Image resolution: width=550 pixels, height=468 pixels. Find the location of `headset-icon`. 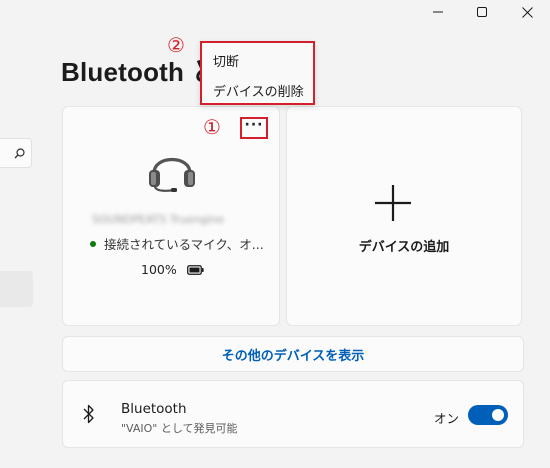

headset-icon is located at coordinates (172, 171).